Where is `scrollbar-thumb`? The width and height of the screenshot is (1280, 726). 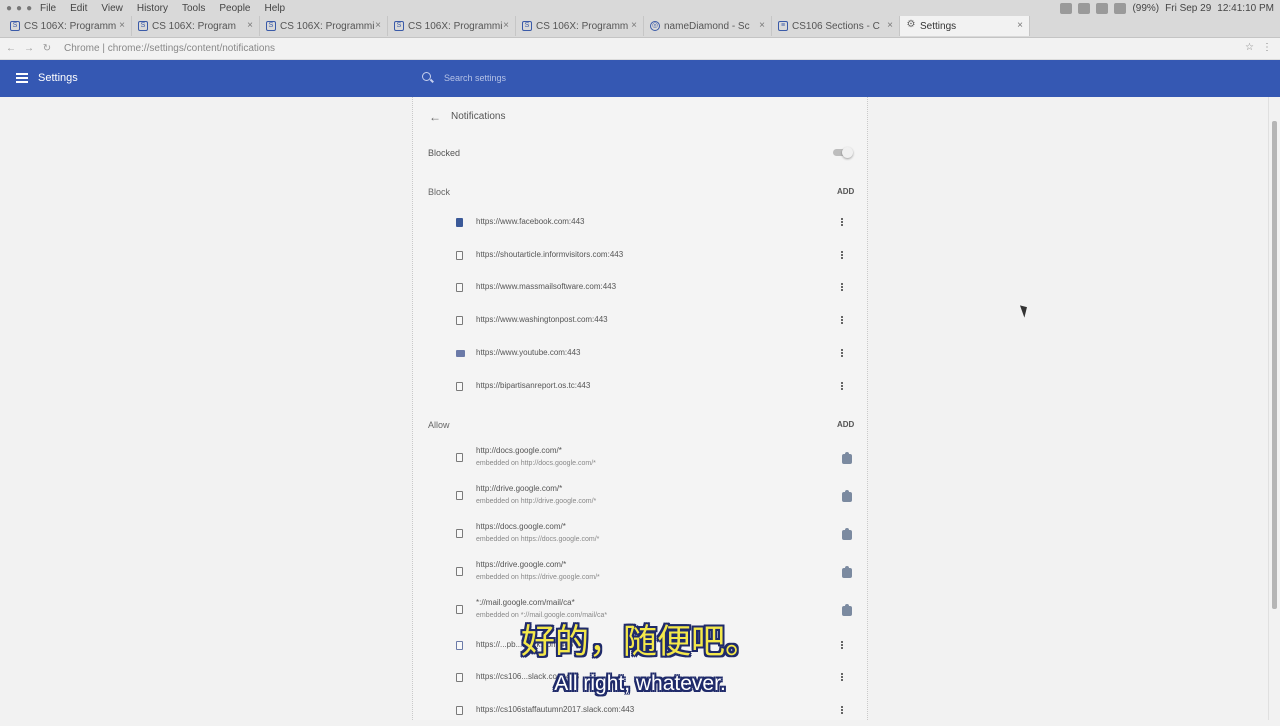
scrollbar-thumb is located at coordinates (1274, 365).